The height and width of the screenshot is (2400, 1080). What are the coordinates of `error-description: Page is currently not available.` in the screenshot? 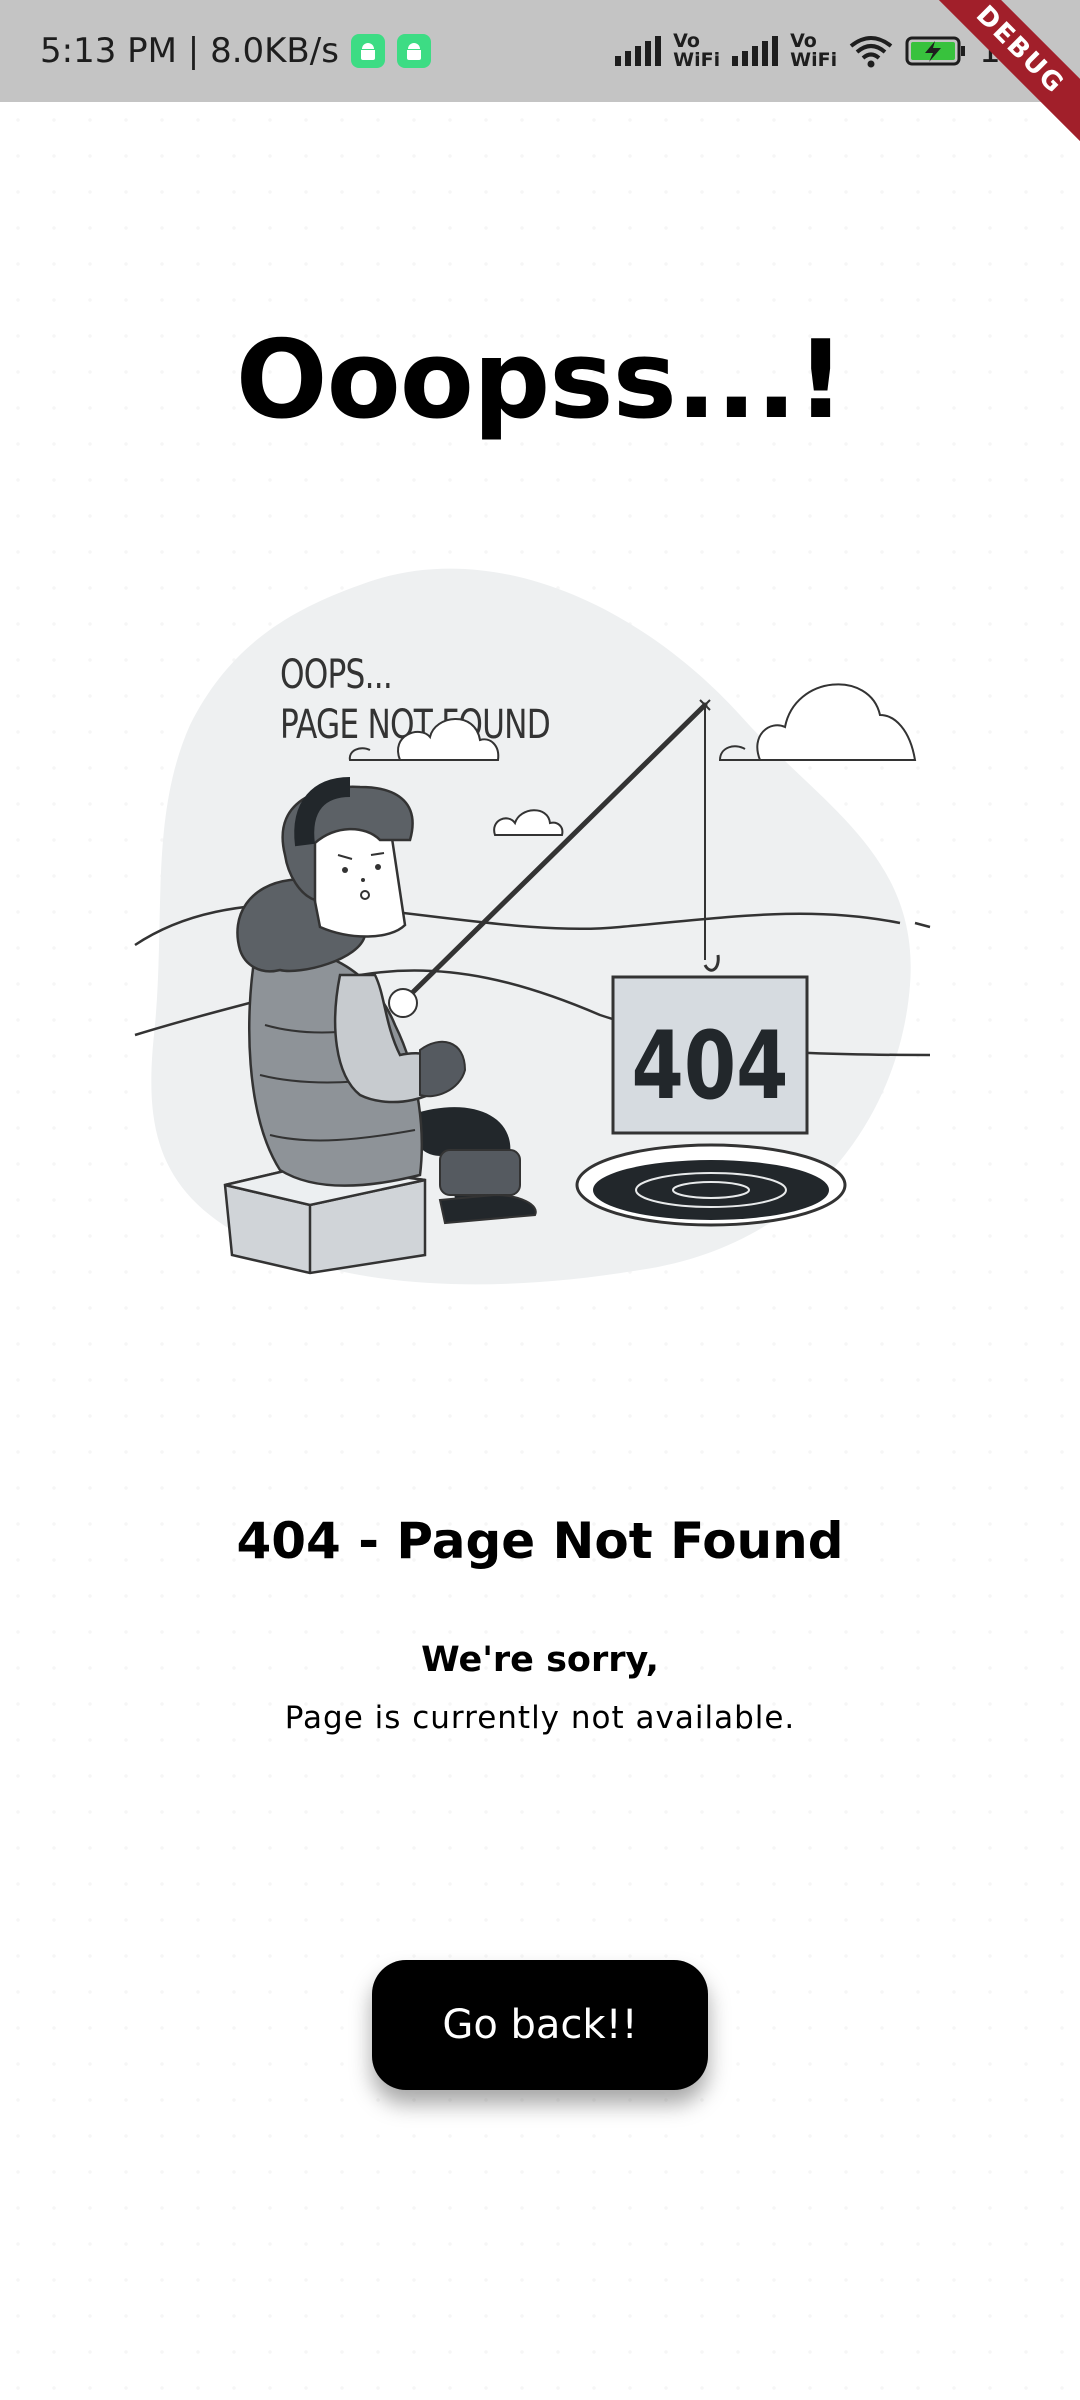 It's located at (540, 1718).